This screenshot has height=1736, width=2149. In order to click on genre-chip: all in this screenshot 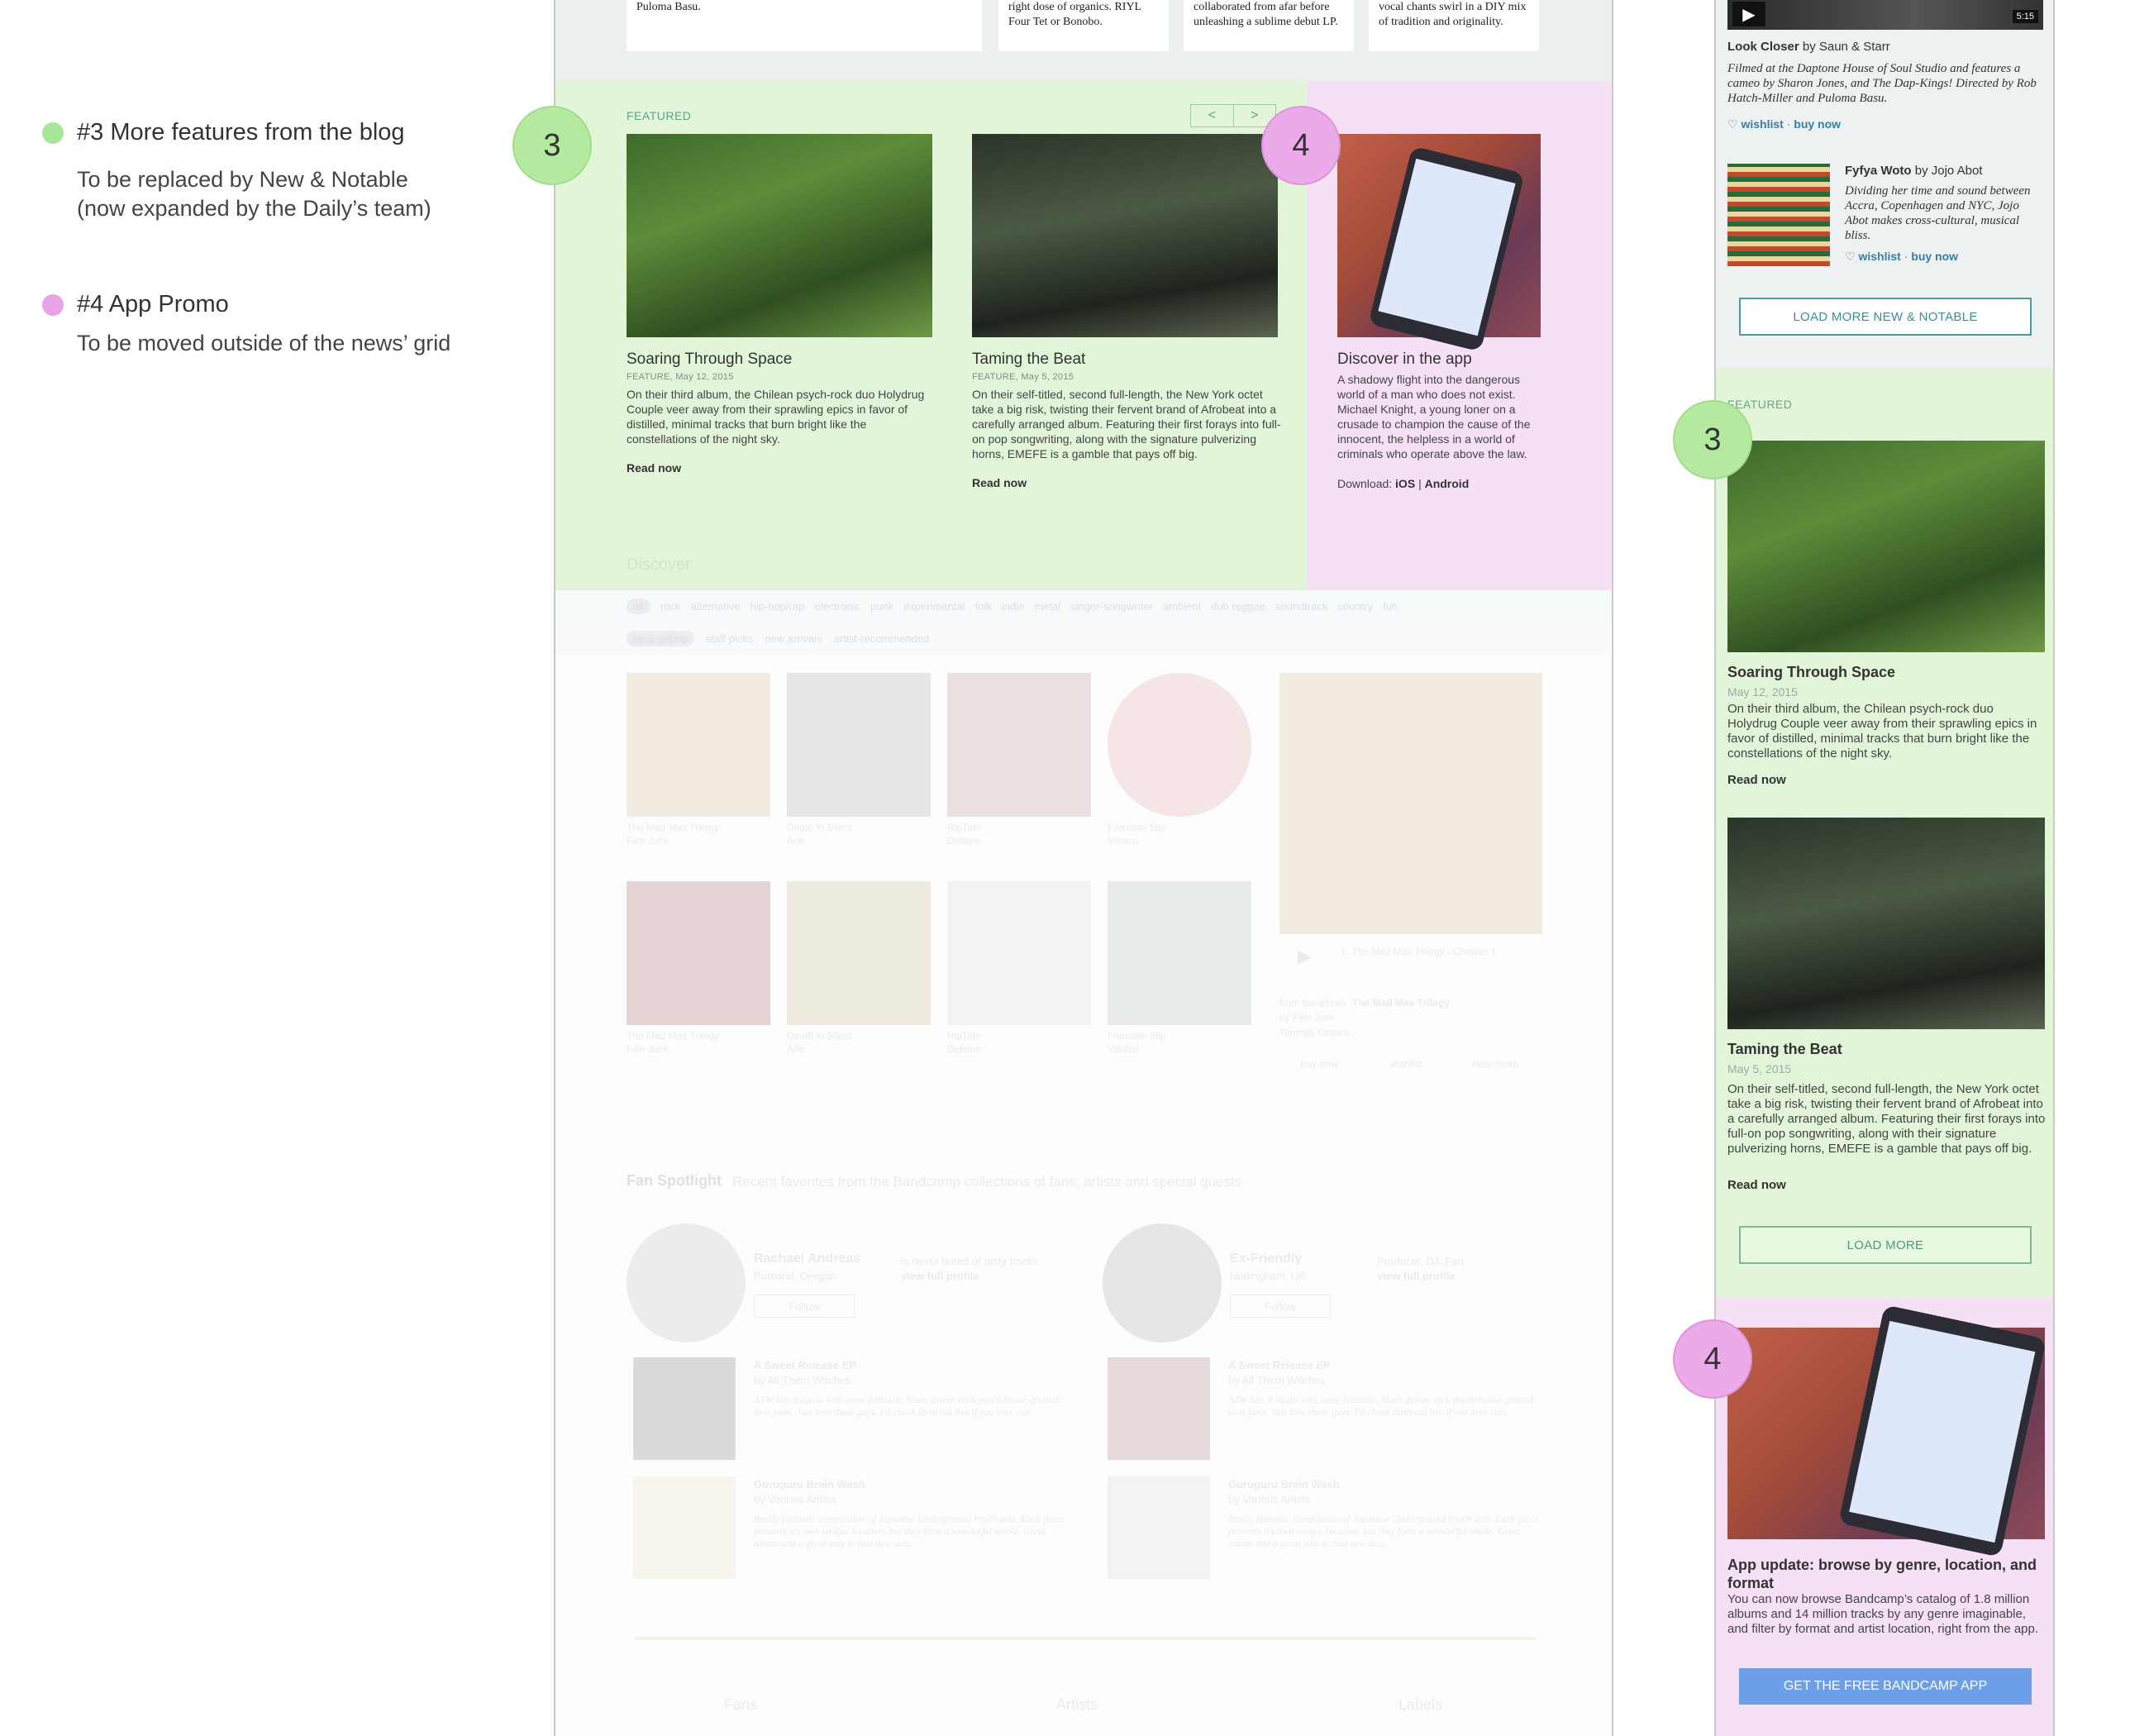, I will do `click(639, 606)`.